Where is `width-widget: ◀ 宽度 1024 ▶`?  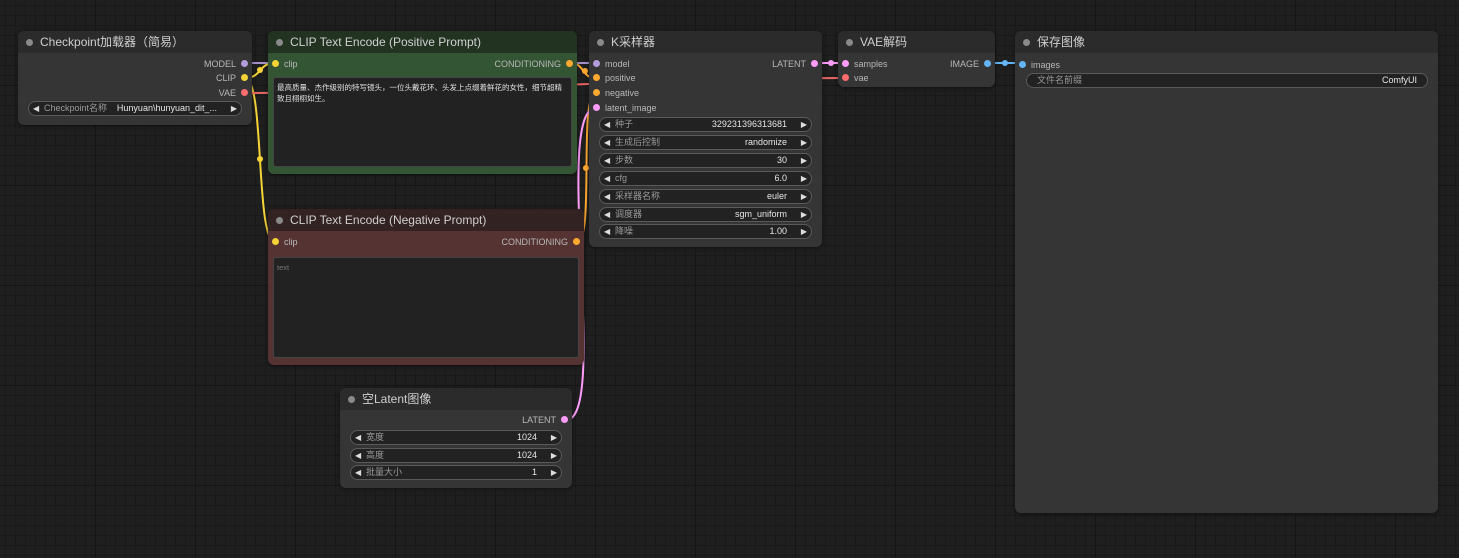 width-widget: ◀ 宽度 1024 ▶ is located at coordinates (456, 437).